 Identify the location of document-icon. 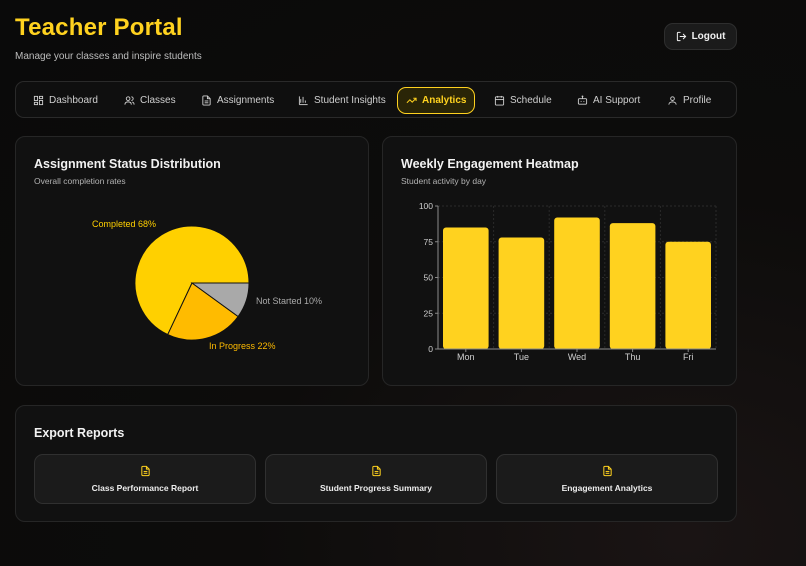
(206, 100).